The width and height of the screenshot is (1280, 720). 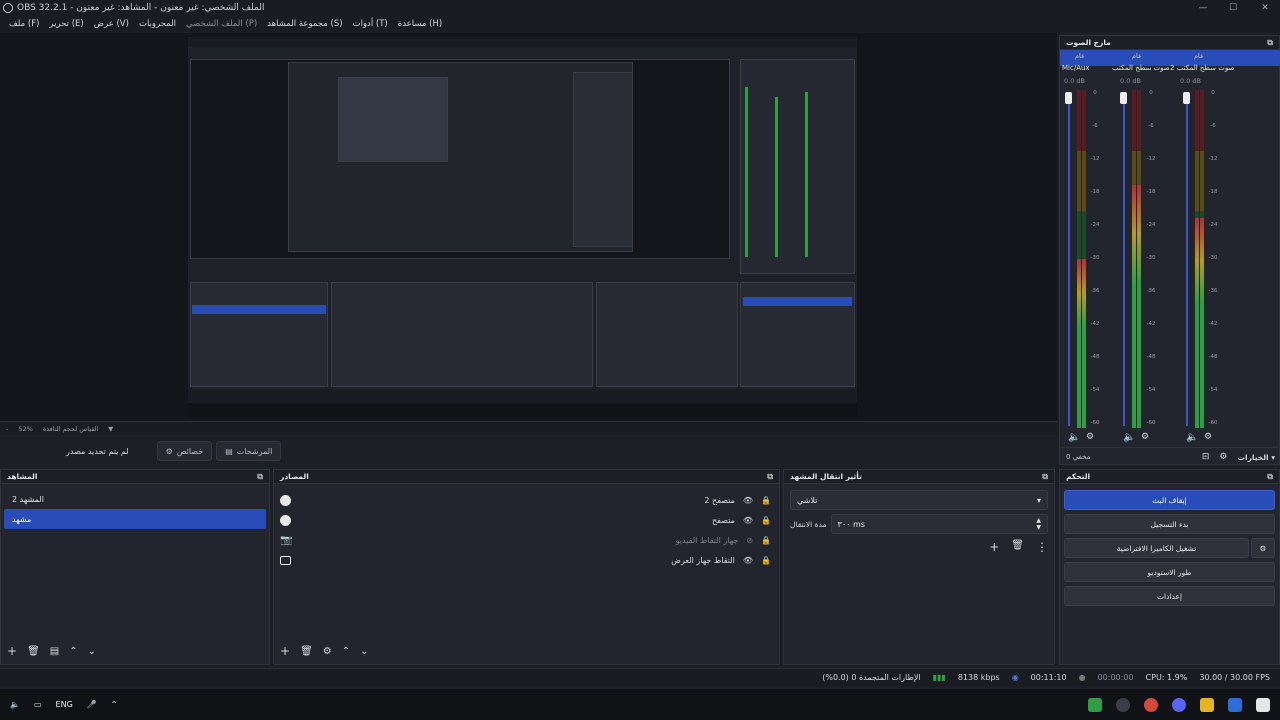 I want to click on menu-profile: الملف الشخصي (P), so click(x=221, y=24).